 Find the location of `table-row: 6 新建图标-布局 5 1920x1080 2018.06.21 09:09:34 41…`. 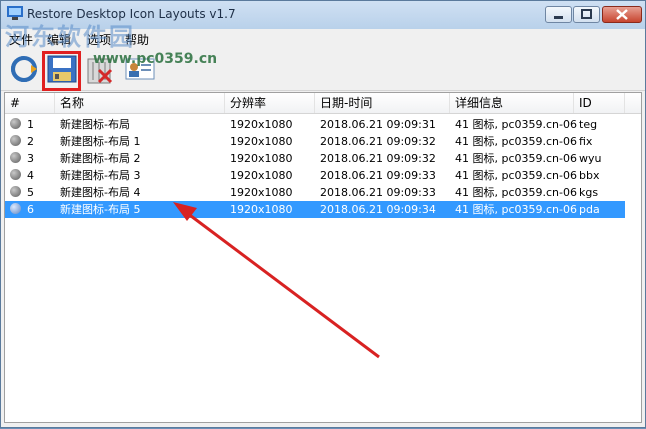

table-row: 6 新建图标-布局 5 1920x1080 2018.06.21 09:09:34 41… is located at coordinates (315, 209).